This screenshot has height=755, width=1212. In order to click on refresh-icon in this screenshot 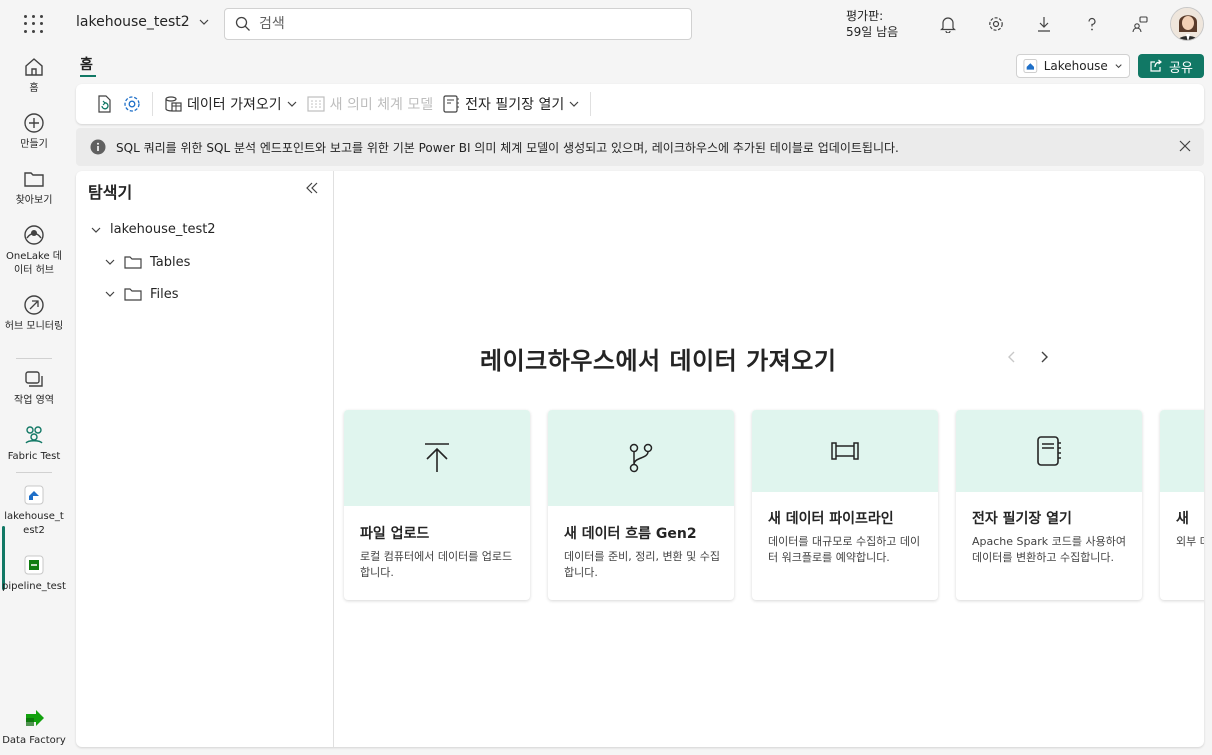, I will do `click(104, 104)`.